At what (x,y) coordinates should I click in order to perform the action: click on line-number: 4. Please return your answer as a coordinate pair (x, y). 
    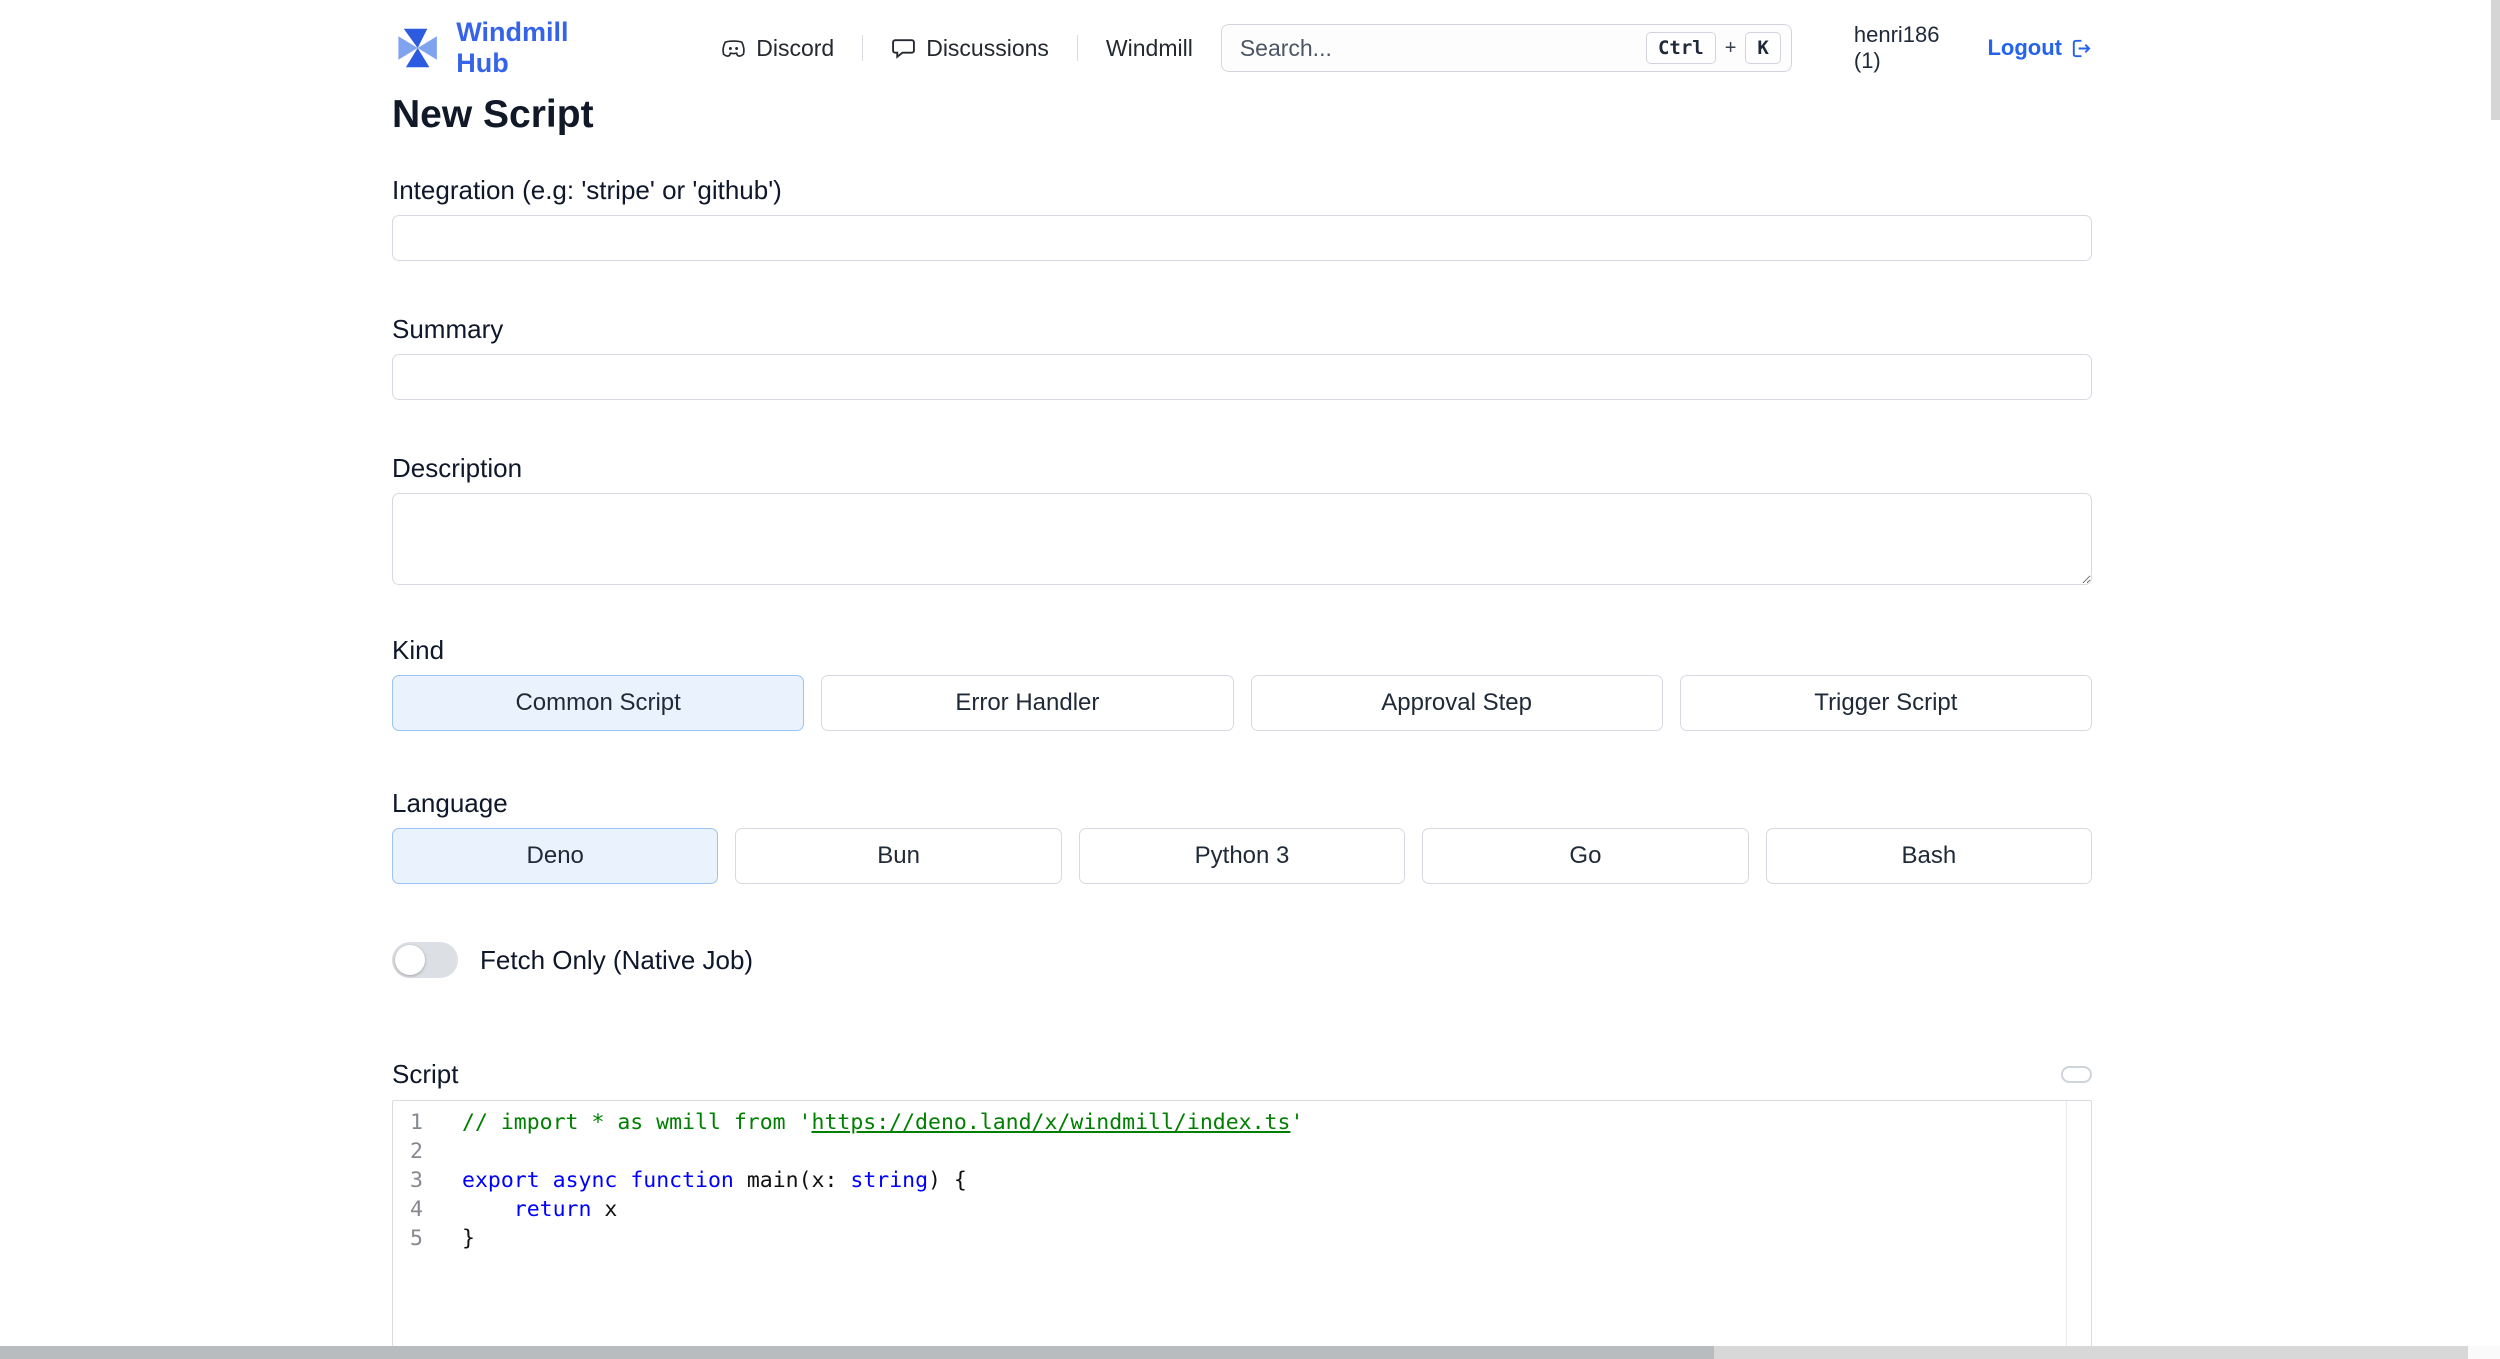
    Looking at the image, I should click on (416, 1209).